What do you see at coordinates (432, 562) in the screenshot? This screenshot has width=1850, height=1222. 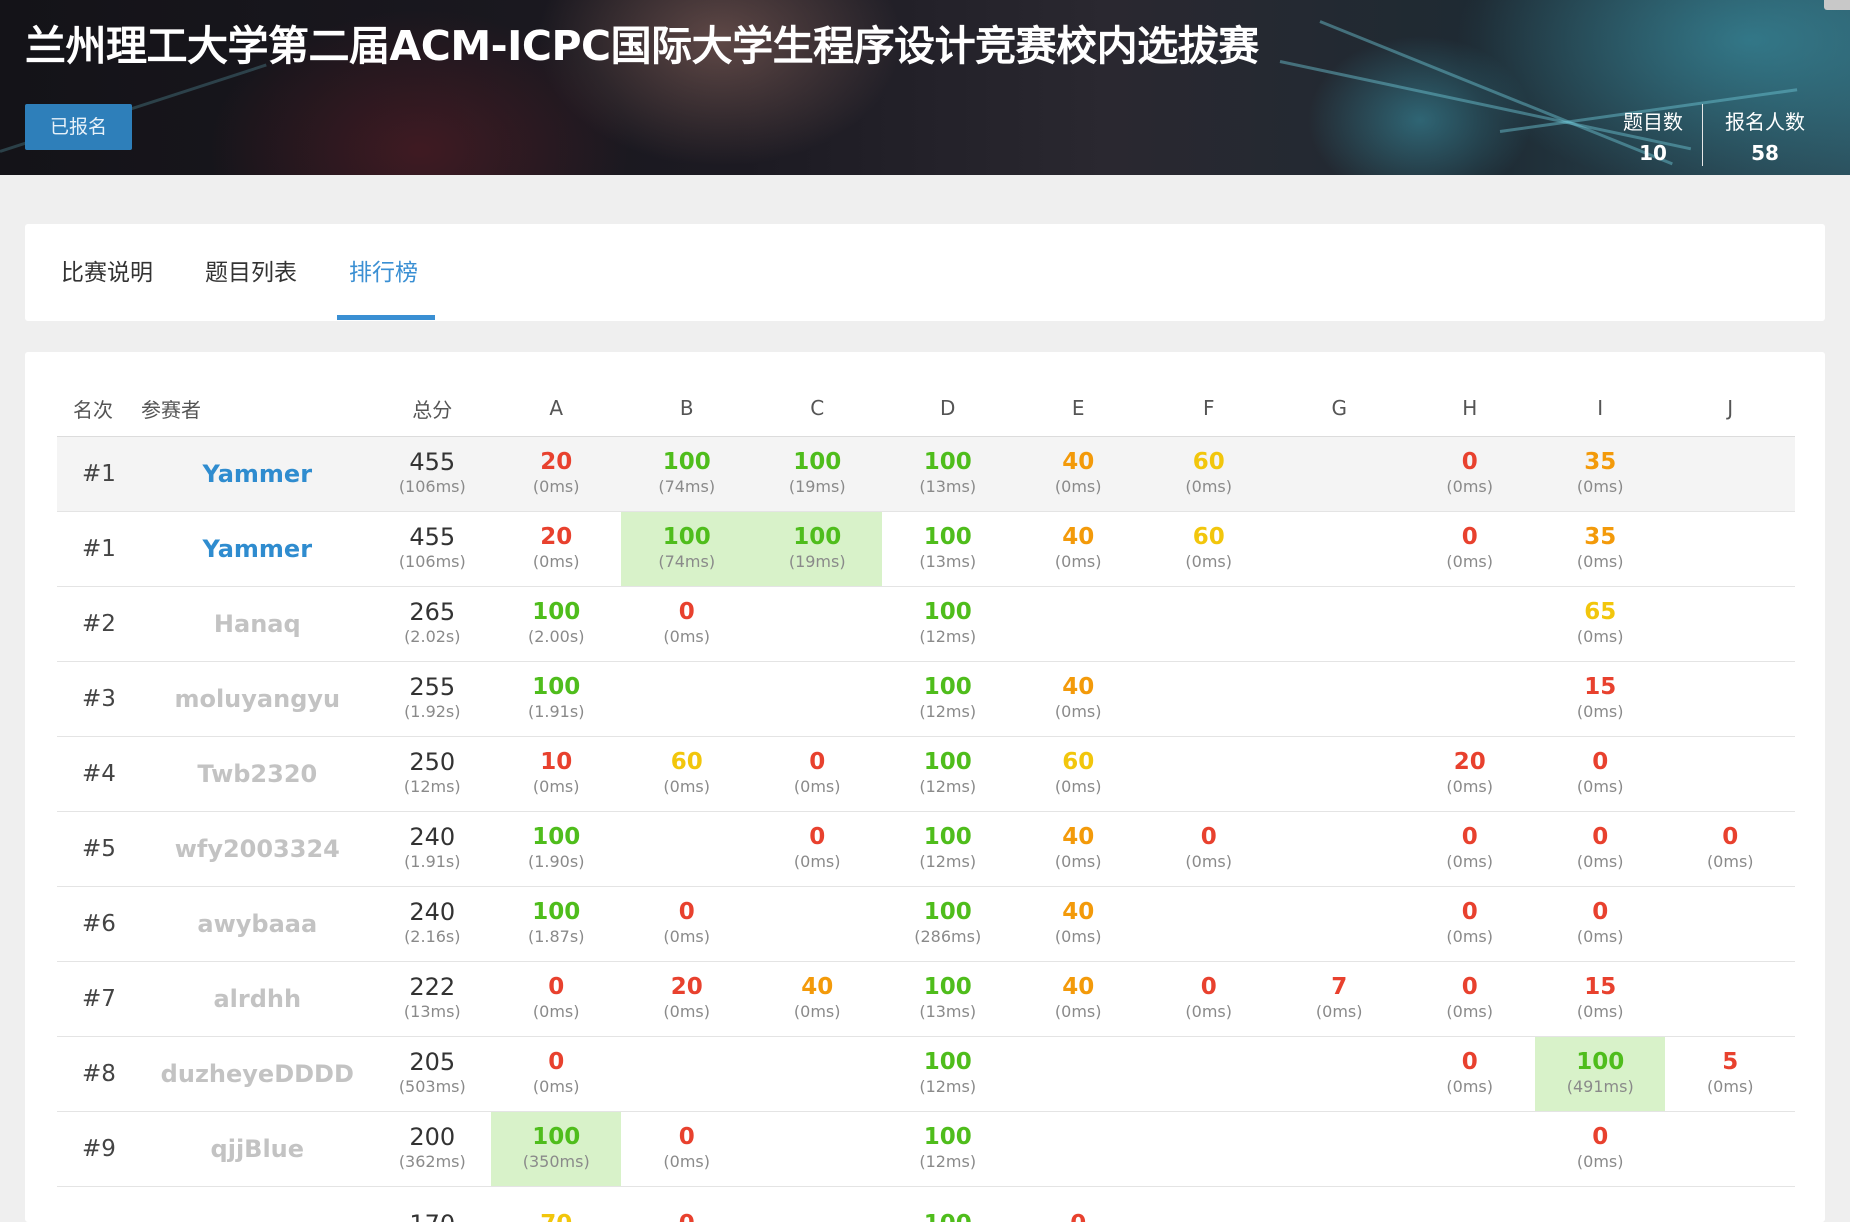 I see `total-time: (106ms)` at bounding box center [432, 562].